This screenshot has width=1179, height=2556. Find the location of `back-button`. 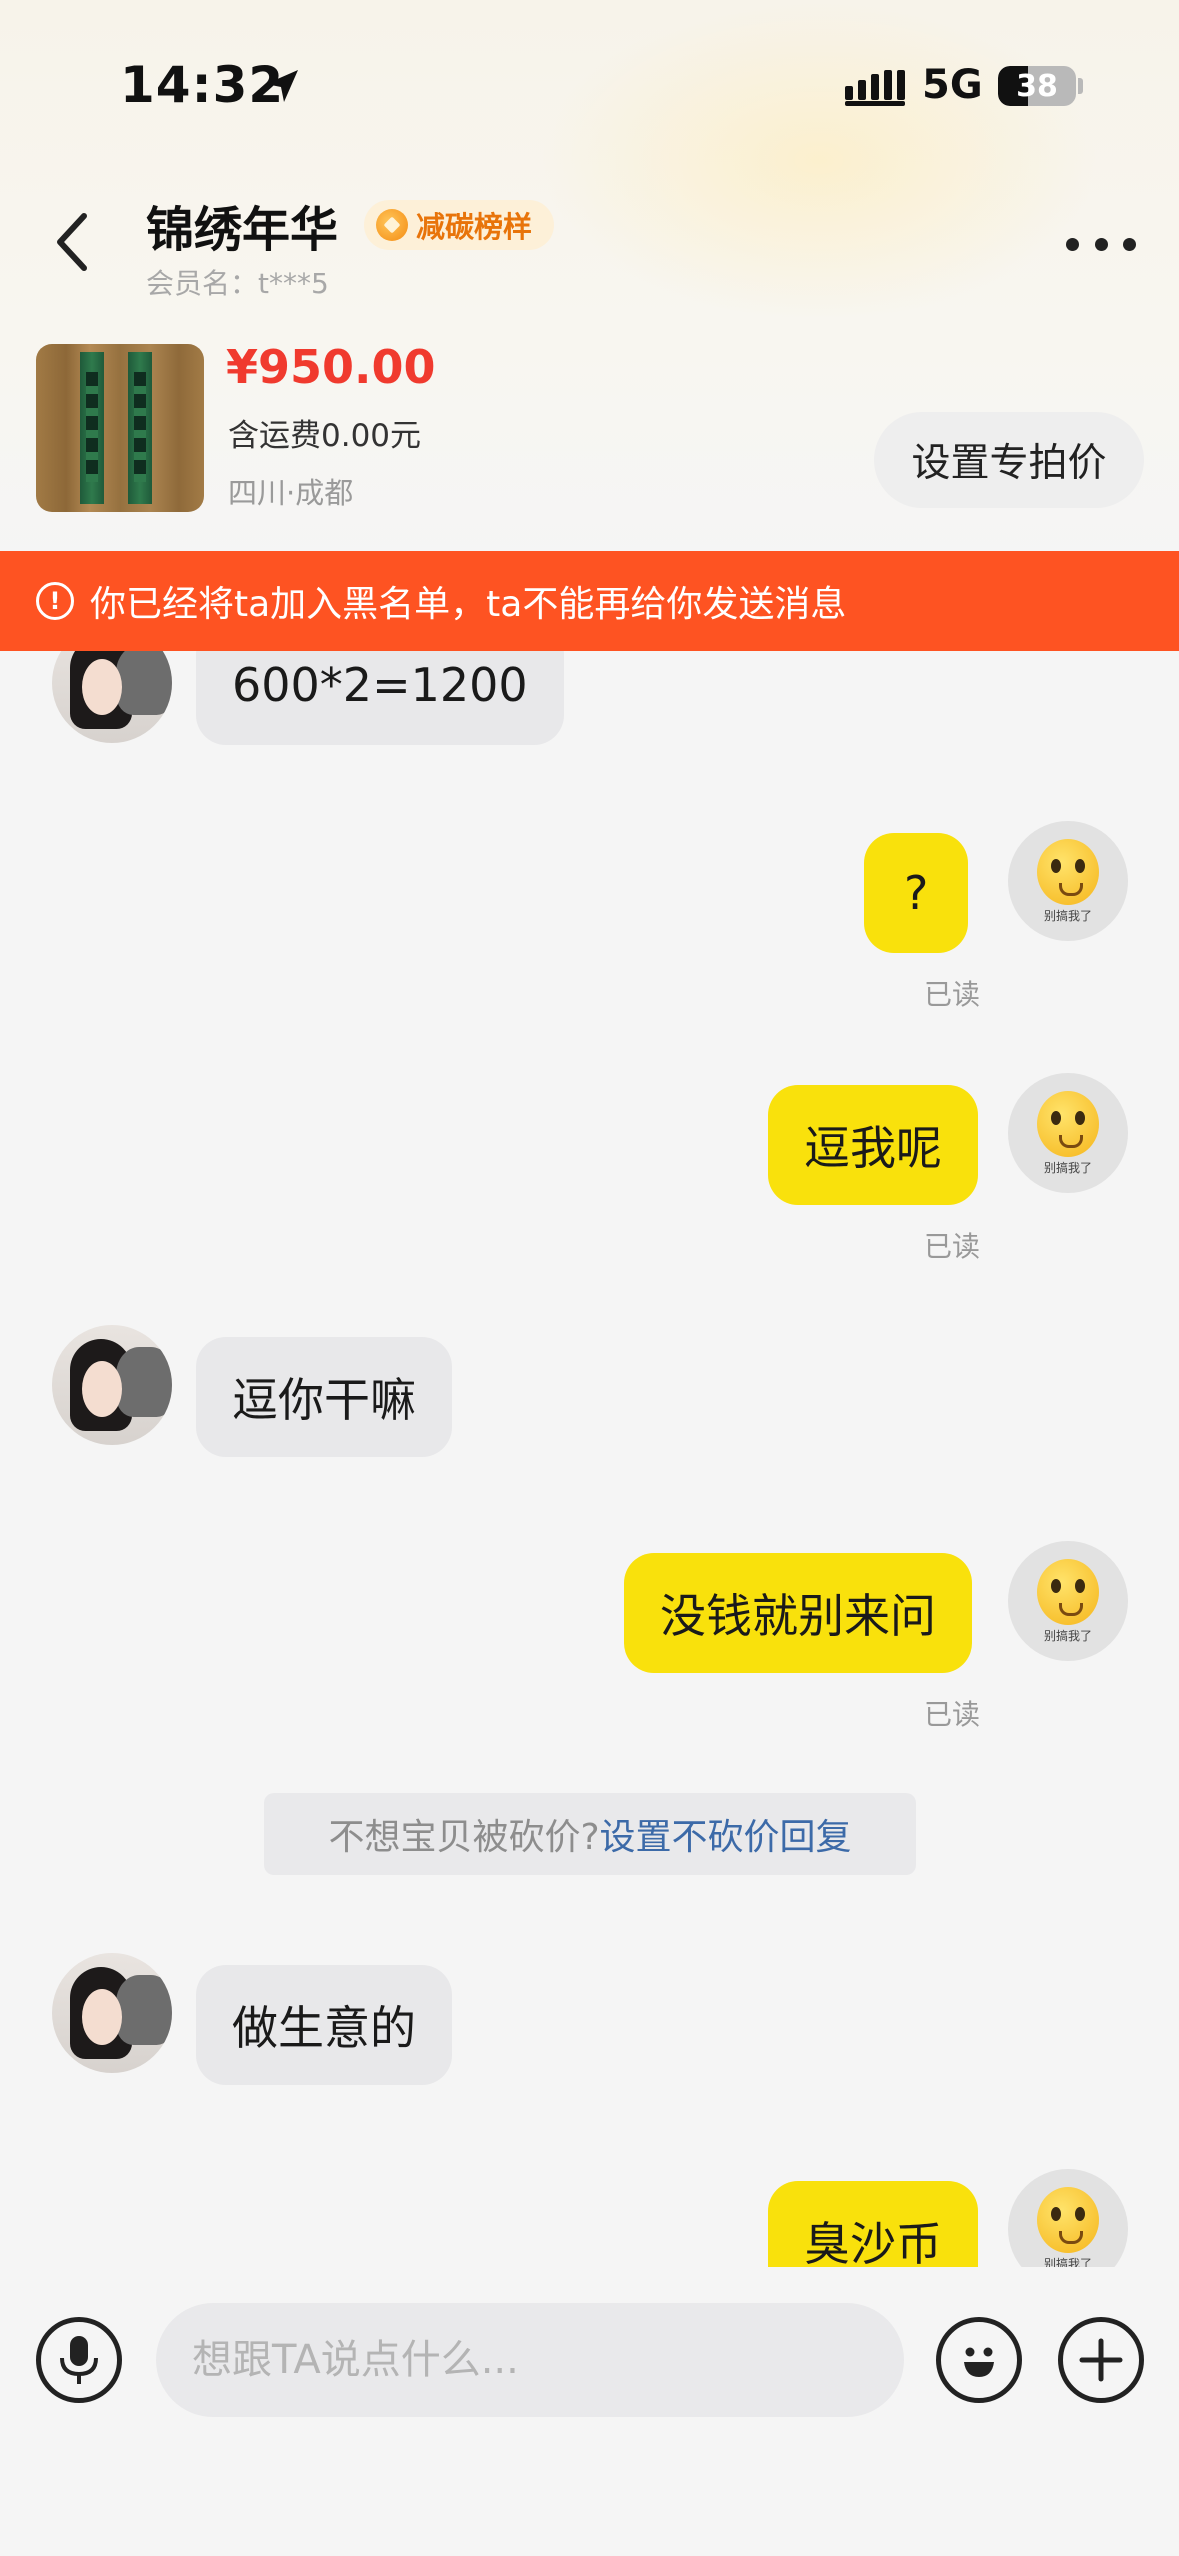

back-button is located at coordinates (74, 242).